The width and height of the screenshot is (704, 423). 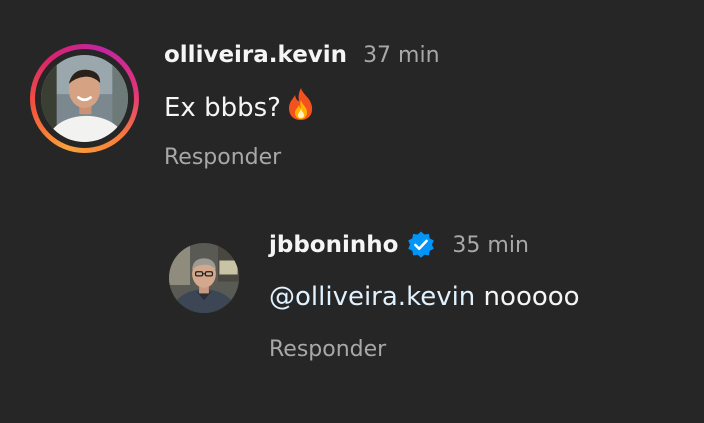 I want to click on username: jbboninho, so click(x=333, y=245).